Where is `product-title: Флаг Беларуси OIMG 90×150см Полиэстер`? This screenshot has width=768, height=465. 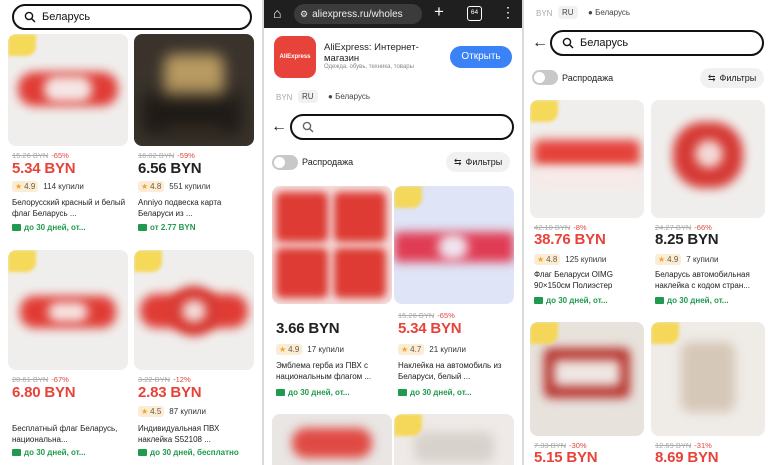
product-title: Флаг Беларуси OIMG 90×150см Полиэстер is located at coordinates (589, 280).